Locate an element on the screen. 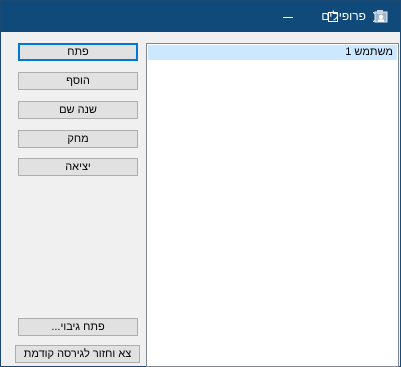 The height and width of the screenshot is (367, 401). profile-app-icon is located at coordinates (381, 16).